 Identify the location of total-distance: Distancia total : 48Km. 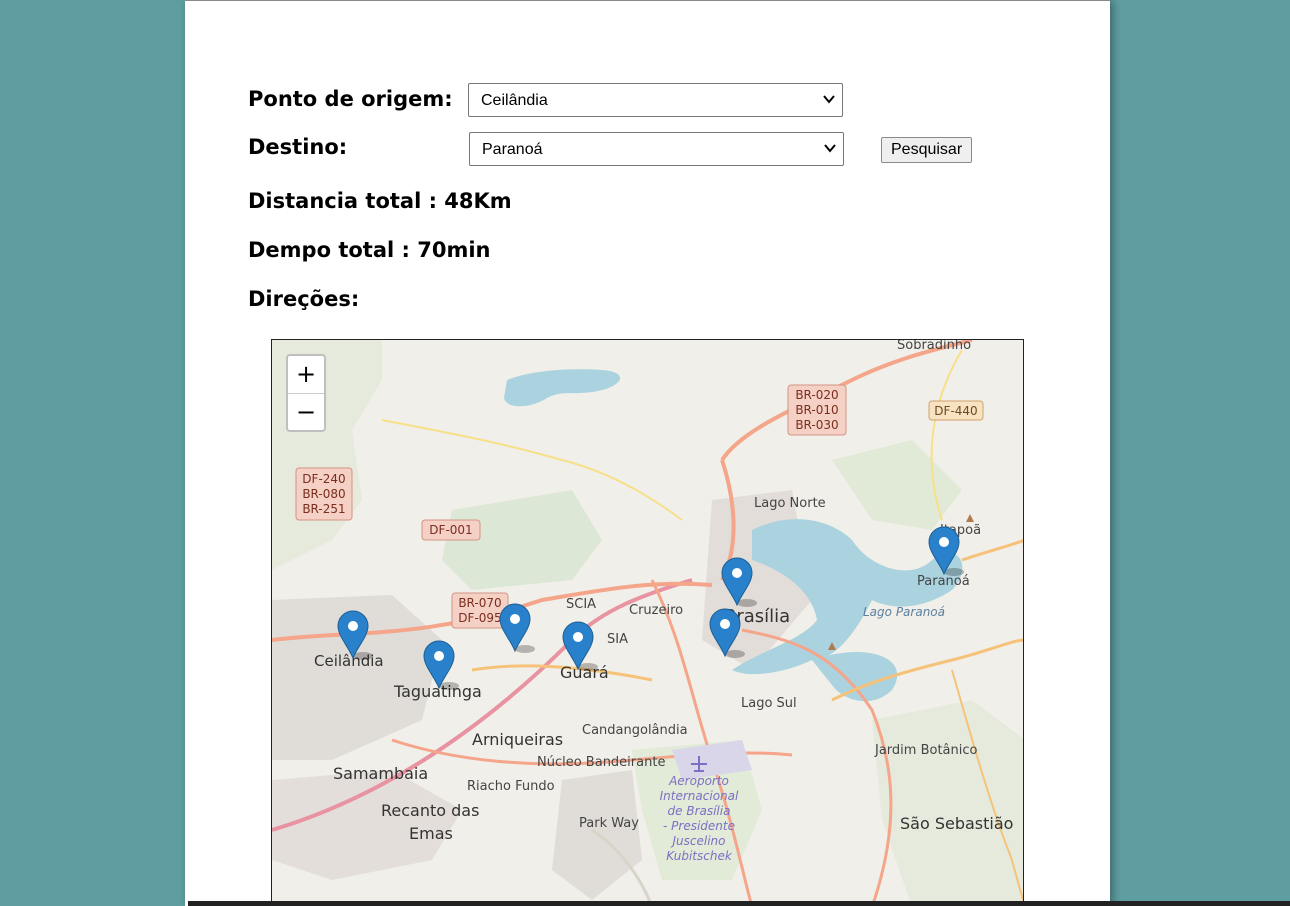
(380, 201).